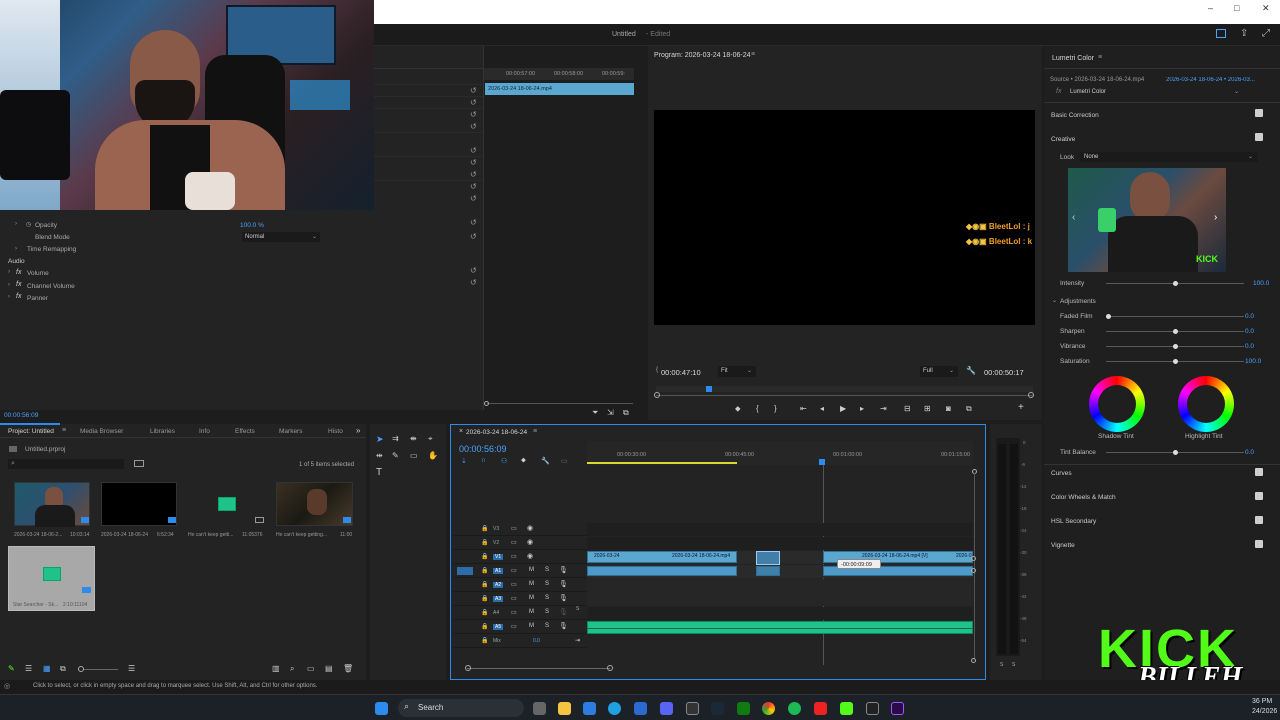 The height and width of the screenshot is (720, 1280). What do you see at coordinates (1262, 701) in the screenshot?
I see `clock-time: 36 PM` at bounding box center [1262, 701].